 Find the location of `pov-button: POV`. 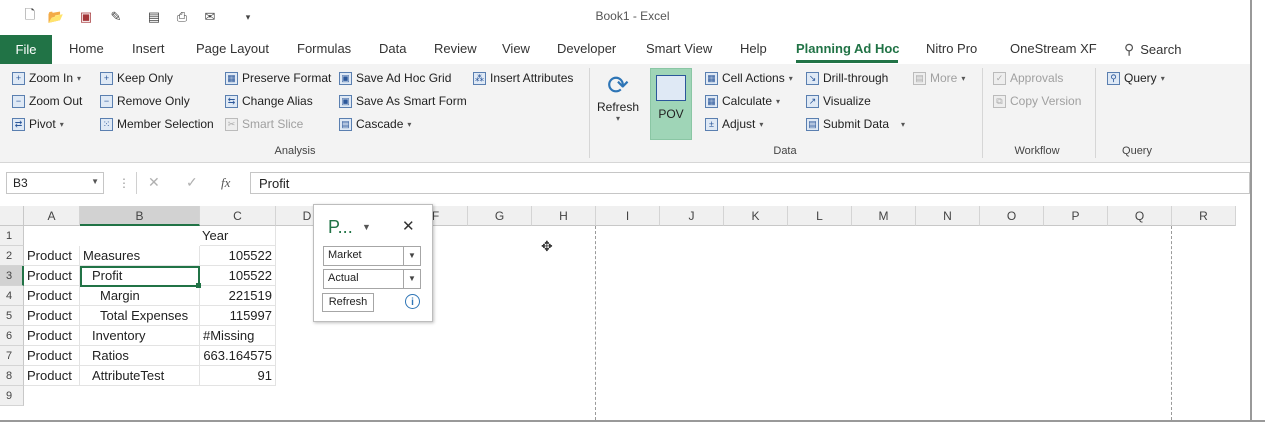

pov-button: POV is located at coordinates (671, 104).